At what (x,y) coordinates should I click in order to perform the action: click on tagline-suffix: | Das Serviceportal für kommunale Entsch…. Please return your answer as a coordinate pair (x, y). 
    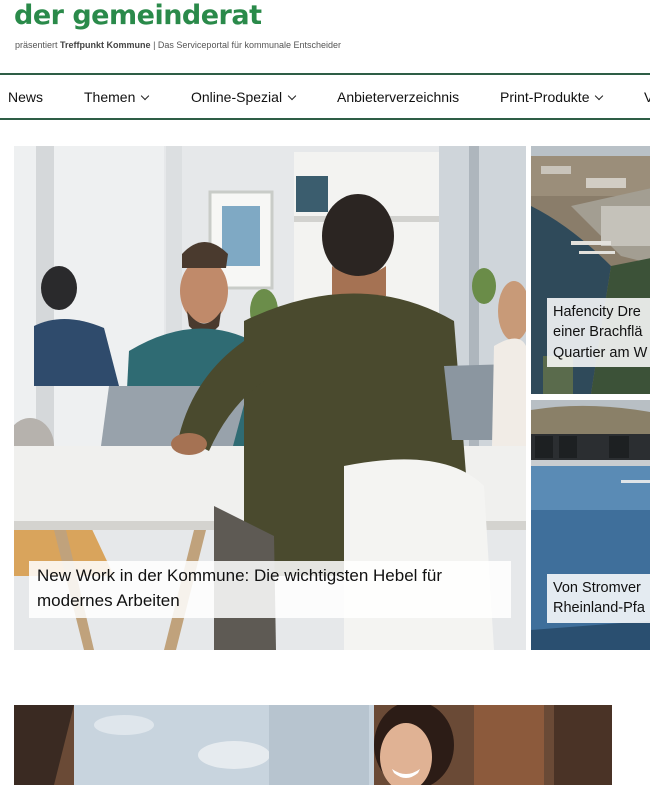
    Looking at the image, I should click on (247, 45).